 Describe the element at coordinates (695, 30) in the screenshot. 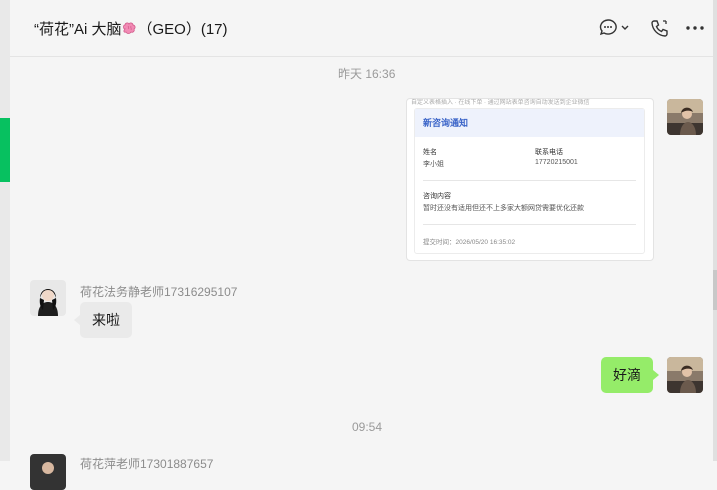

I see `more-icon` at that location.